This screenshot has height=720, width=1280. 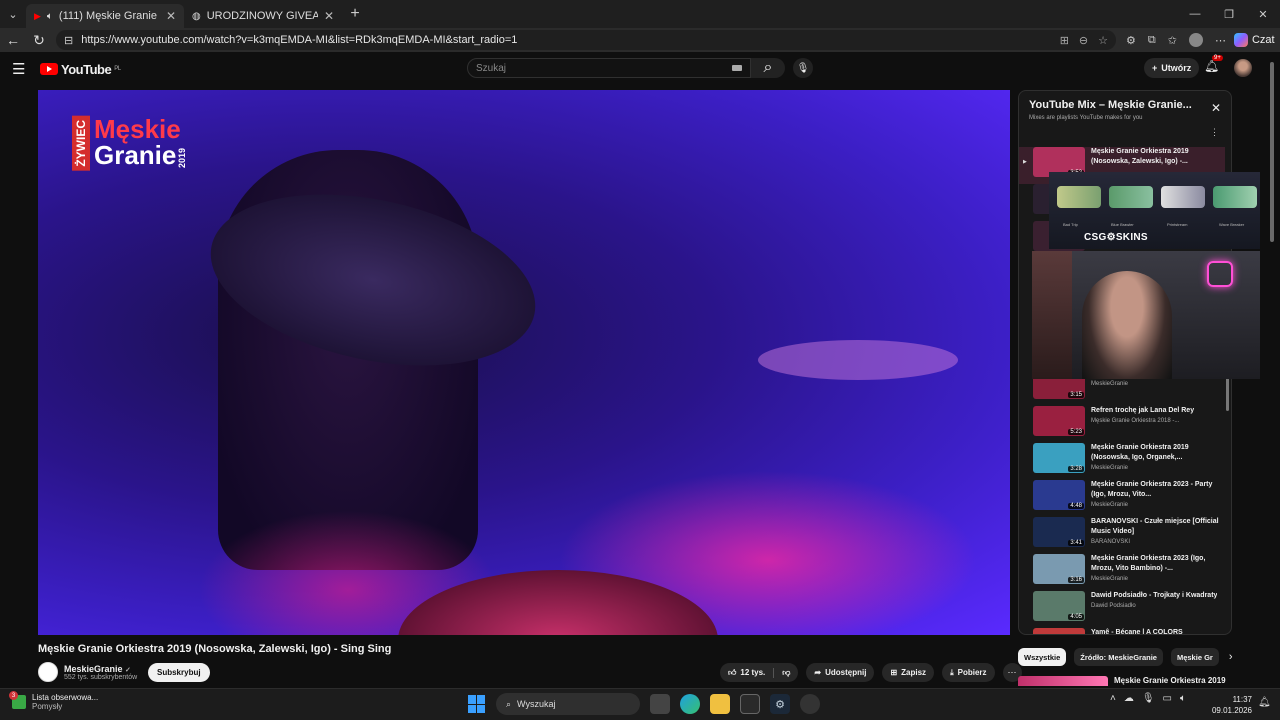 I want to click on playlist-menu-icon: ⋮, so click(x=1214, y=132).